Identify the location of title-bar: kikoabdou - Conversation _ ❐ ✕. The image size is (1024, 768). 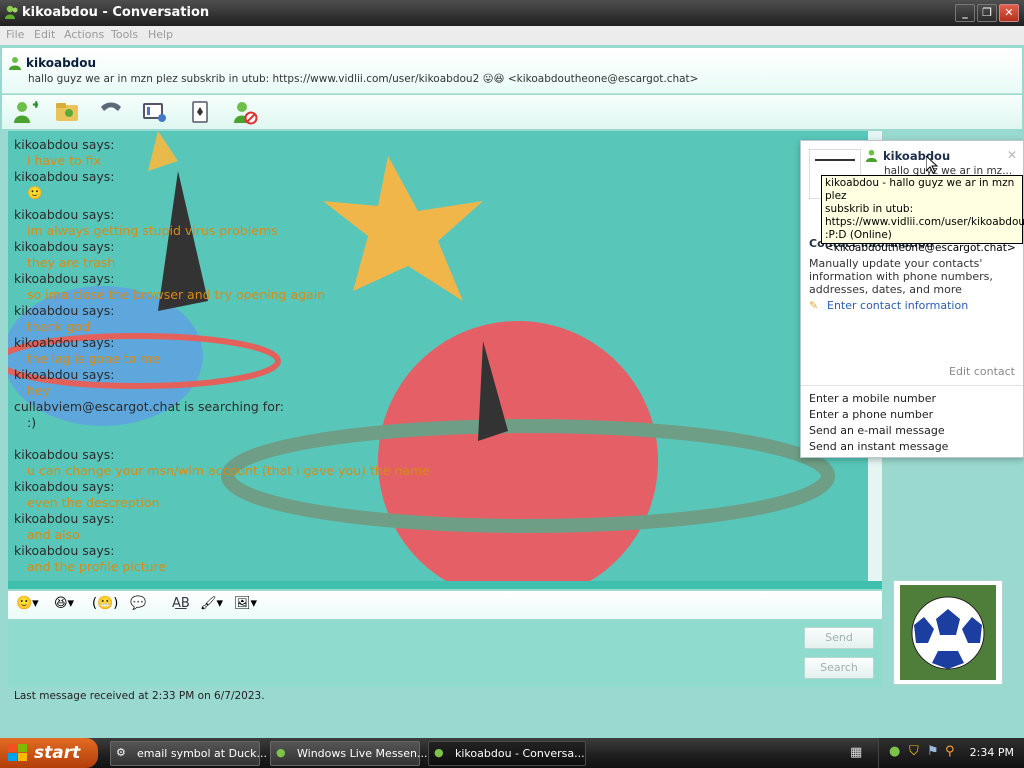
(512, 13).